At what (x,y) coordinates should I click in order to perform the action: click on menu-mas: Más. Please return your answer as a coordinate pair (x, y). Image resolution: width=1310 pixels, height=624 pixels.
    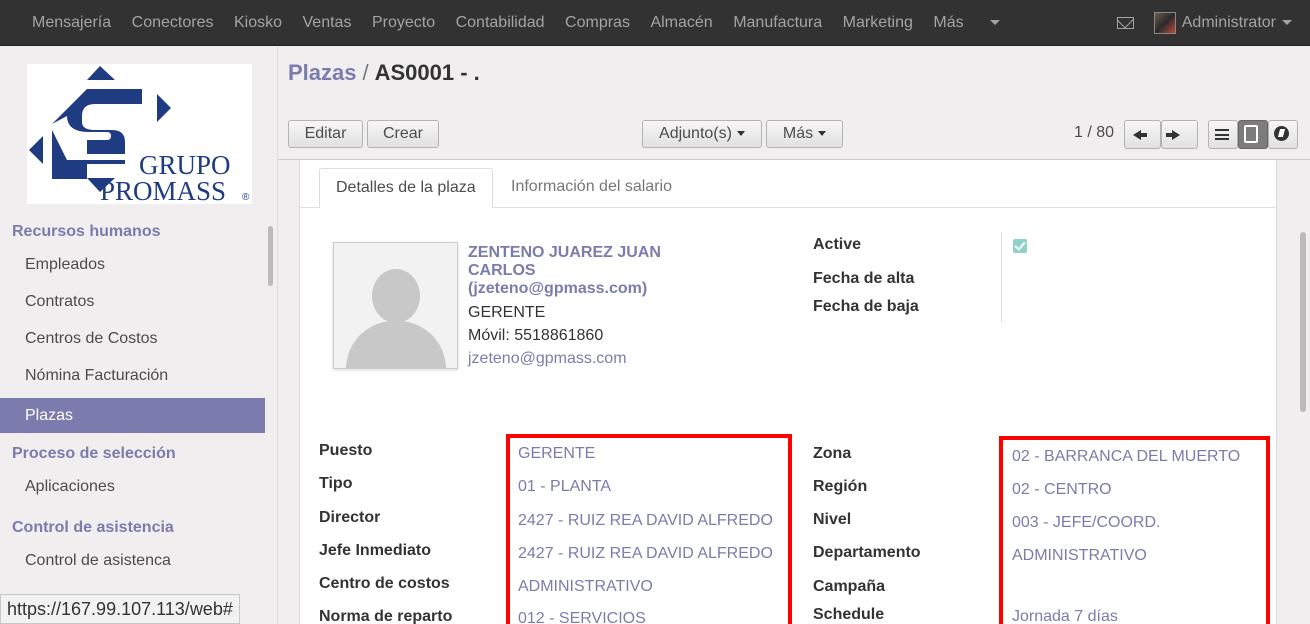
    Looking at the image, I should click on (967, 23).